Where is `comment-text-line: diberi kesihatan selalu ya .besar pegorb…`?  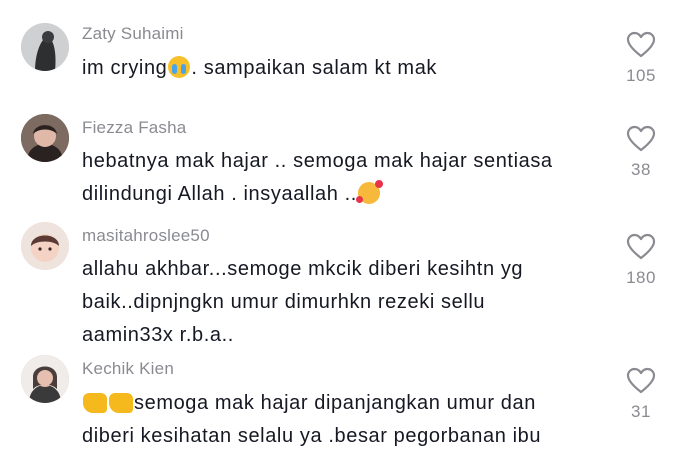 comment-text-line: diberi kesihatan selalu ya .besar pegorb… is located at coordinates (312, 436).